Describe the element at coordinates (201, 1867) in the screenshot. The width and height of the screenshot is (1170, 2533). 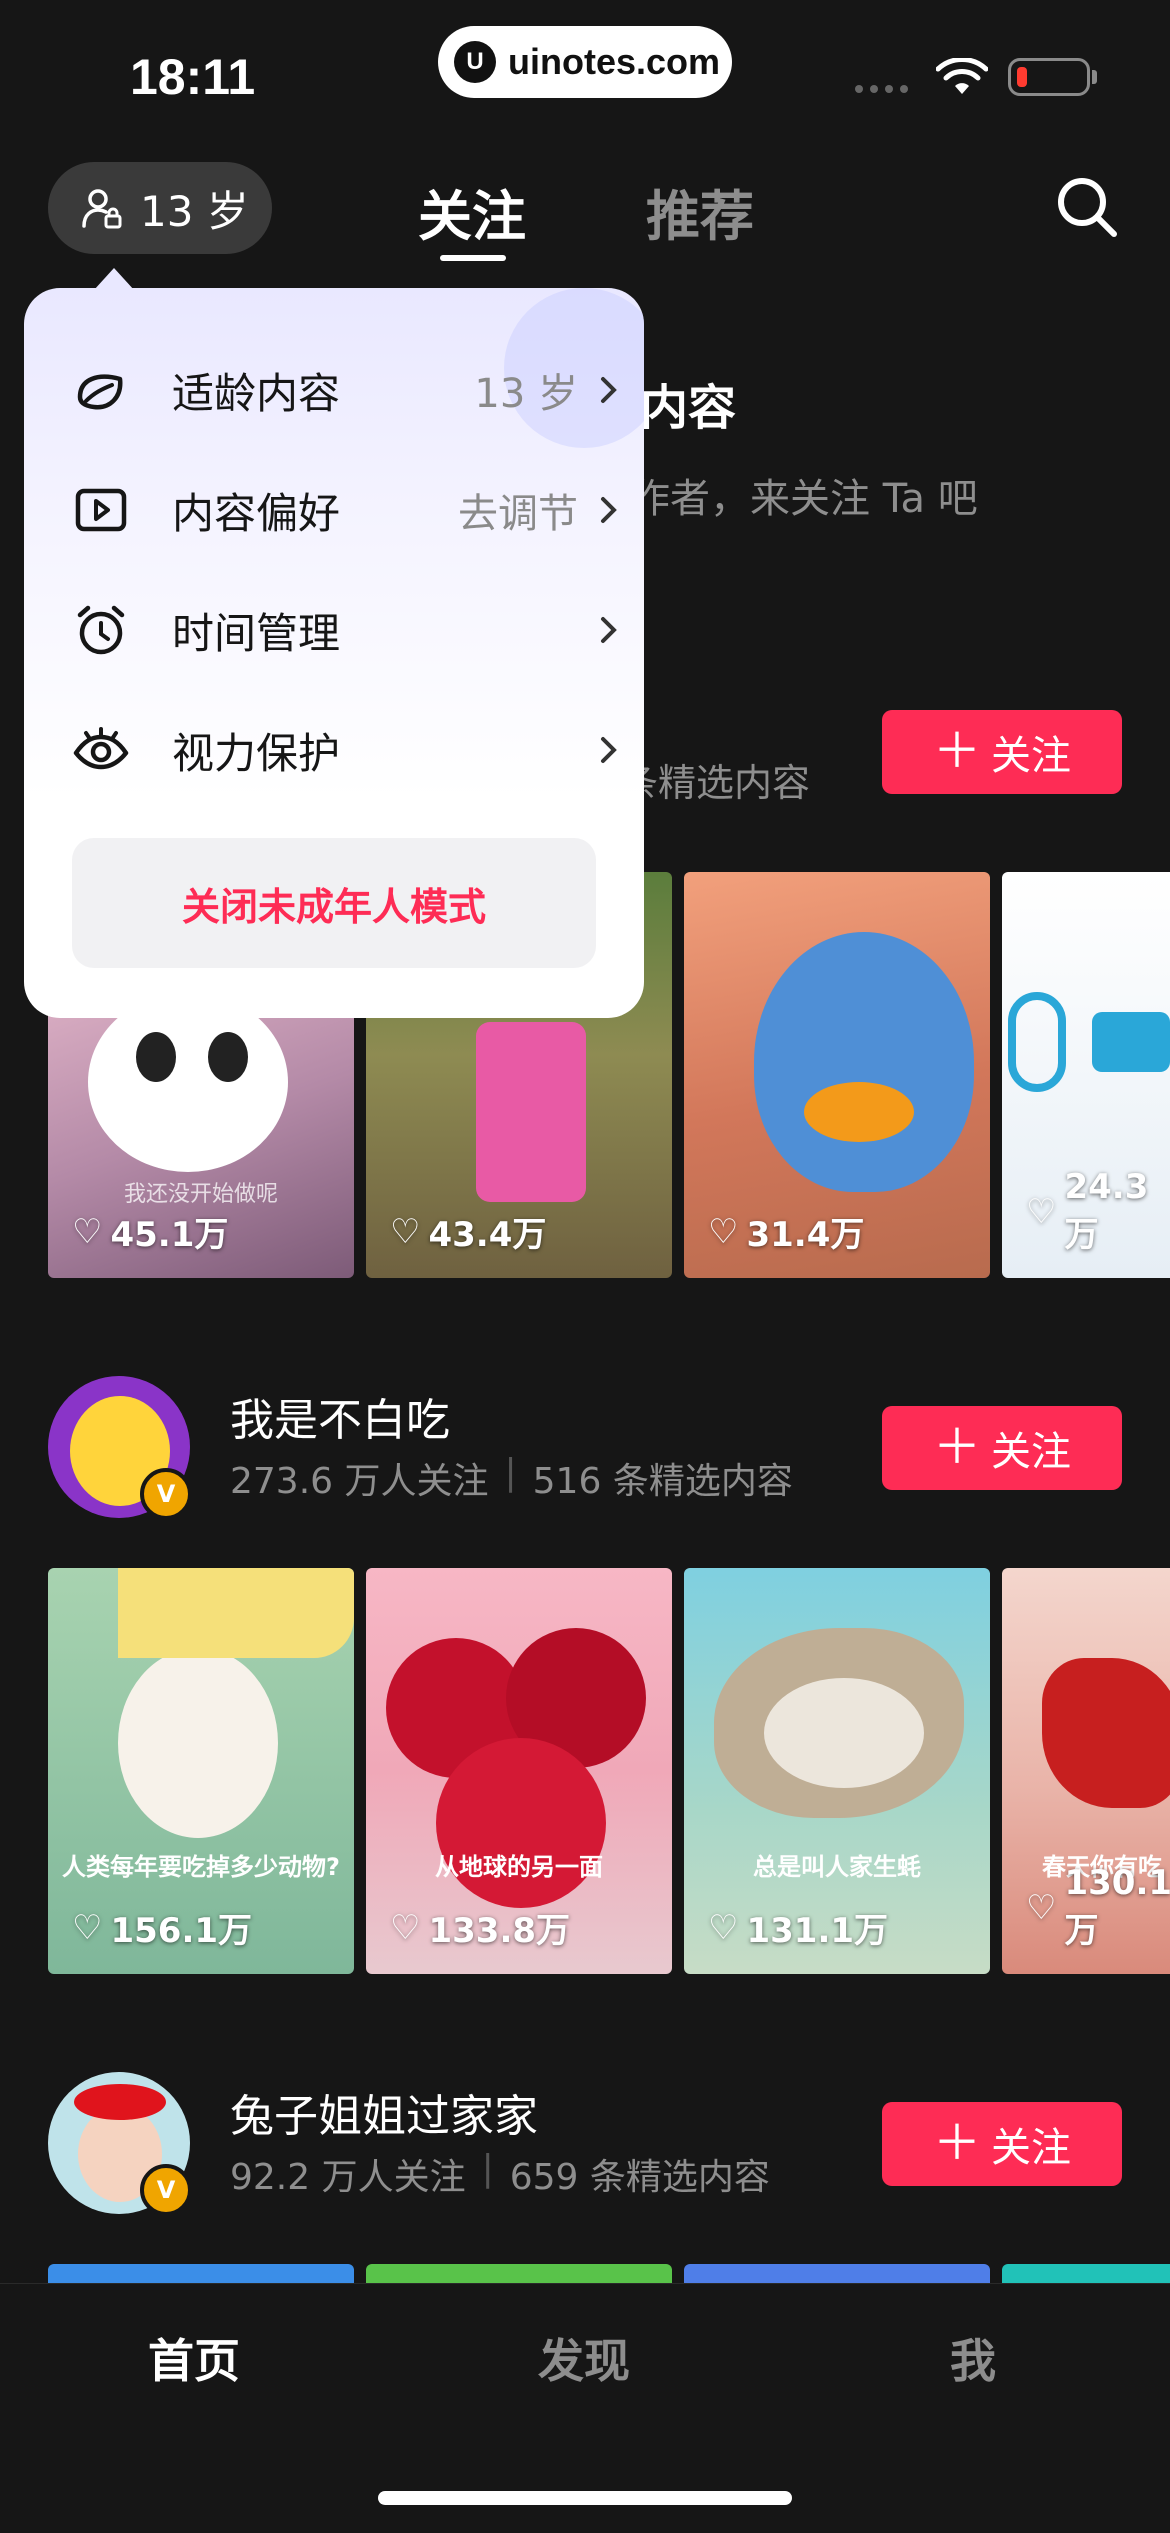
I see `video-caption: 人类每年要吃掉多少动物?` at that location.